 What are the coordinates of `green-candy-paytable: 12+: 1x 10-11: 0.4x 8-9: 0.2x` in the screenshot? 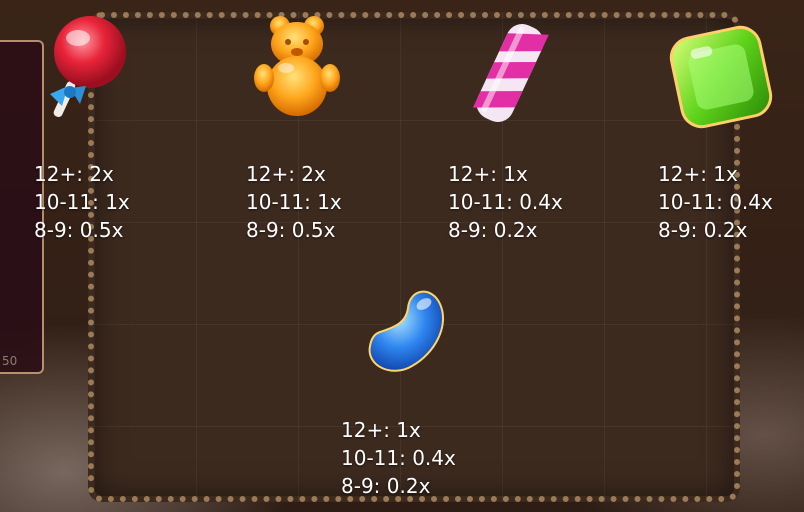 It's located at (715, 202).